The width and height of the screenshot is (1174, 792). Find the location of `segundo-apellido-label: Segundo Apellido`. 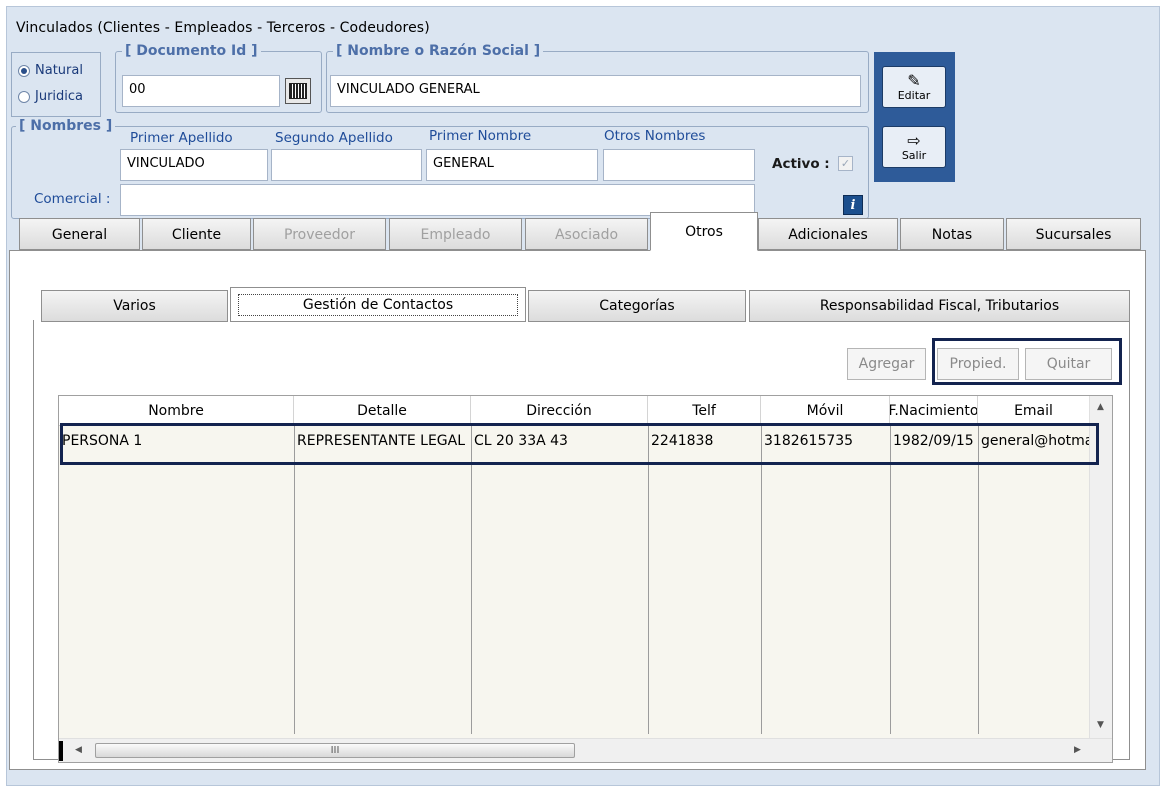

segundo-apellido-label: Segundo Apellido is located at coordinates (334, 138).